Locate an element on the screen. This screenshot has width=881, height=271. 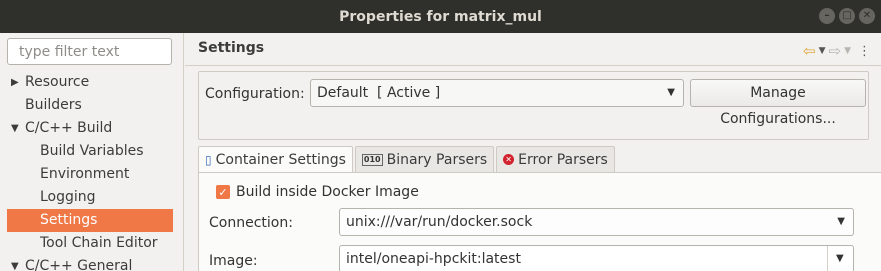
build-in-docker-checkbox: ✓ is located at coordinates (223, 192).